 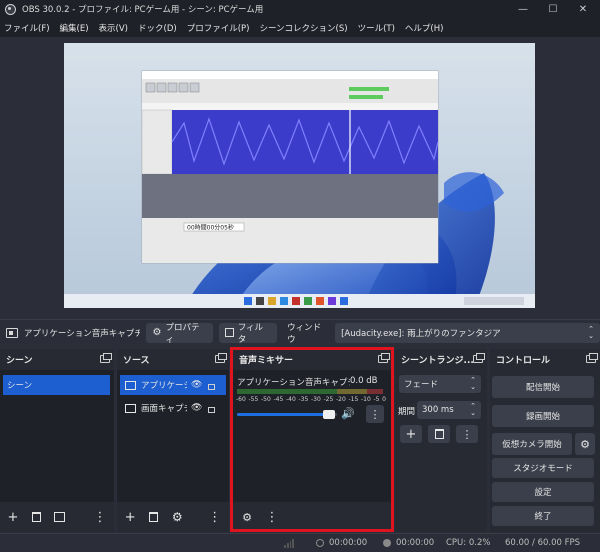 I want to click on add-scene-button: +, so click(x=13, y=517).